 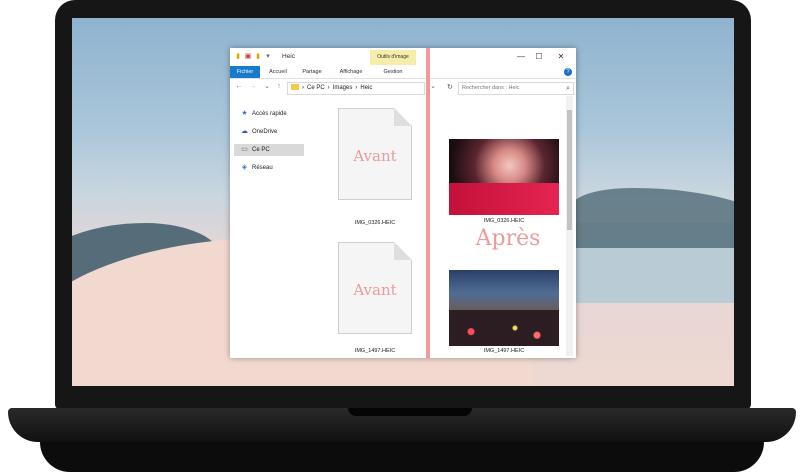 I want to click on sidebar-item-onedrive: ☁ OneDrive, so click(x=272, y=132).